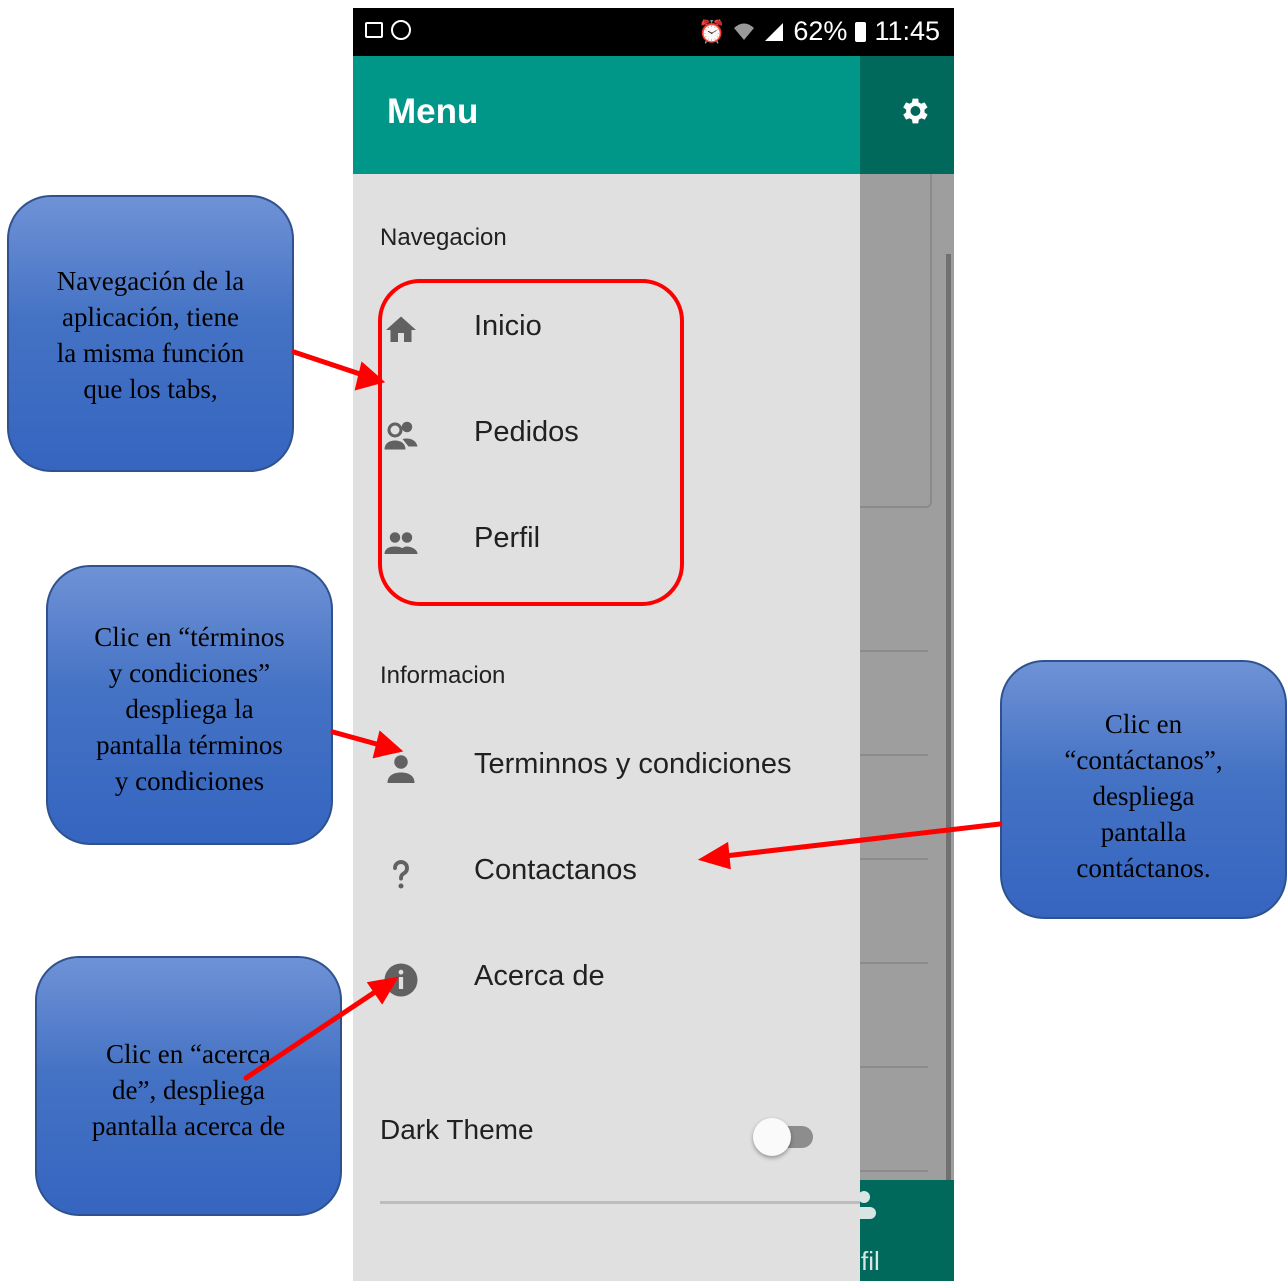  I want to click on menu-item-label: Acerca de, so click(539, 976).